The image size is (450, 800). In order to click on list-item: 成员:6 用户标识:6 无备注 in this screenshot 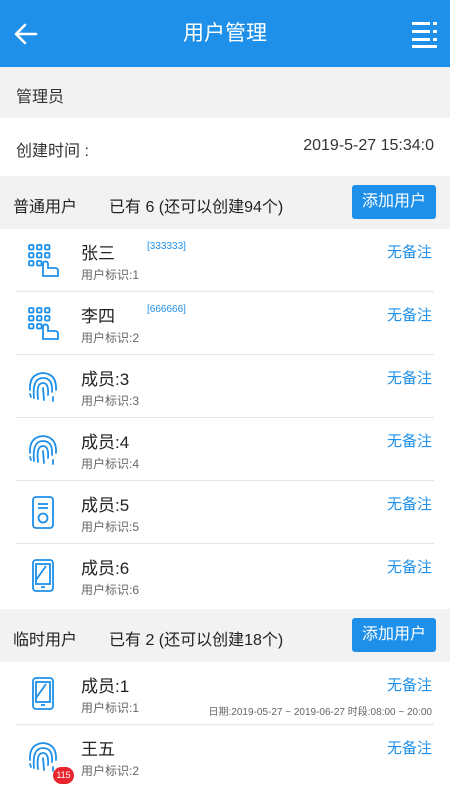, I will do `click(225, 575)`.